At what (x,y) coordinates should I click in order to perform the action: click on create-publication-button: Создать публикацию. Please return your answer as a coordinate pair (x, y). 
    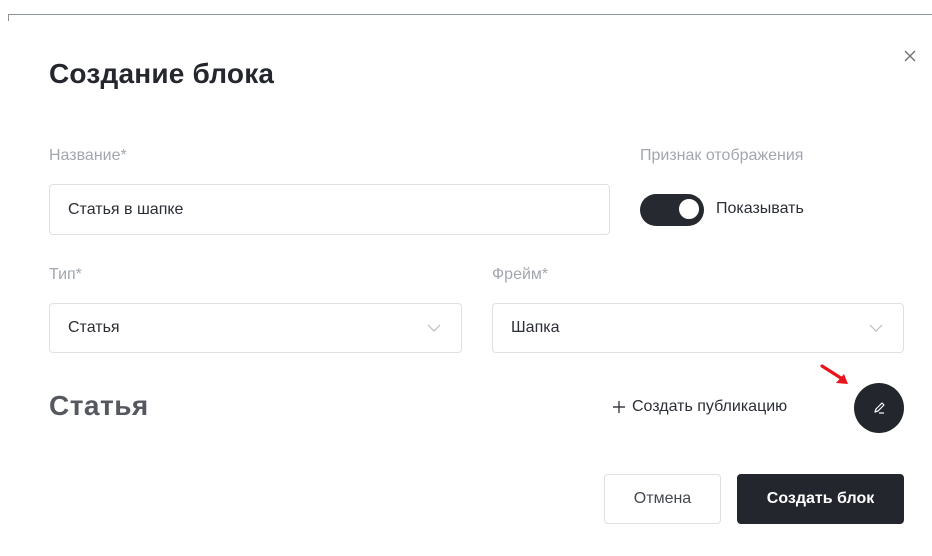
    Looking at the image, I should click on (699, 407).